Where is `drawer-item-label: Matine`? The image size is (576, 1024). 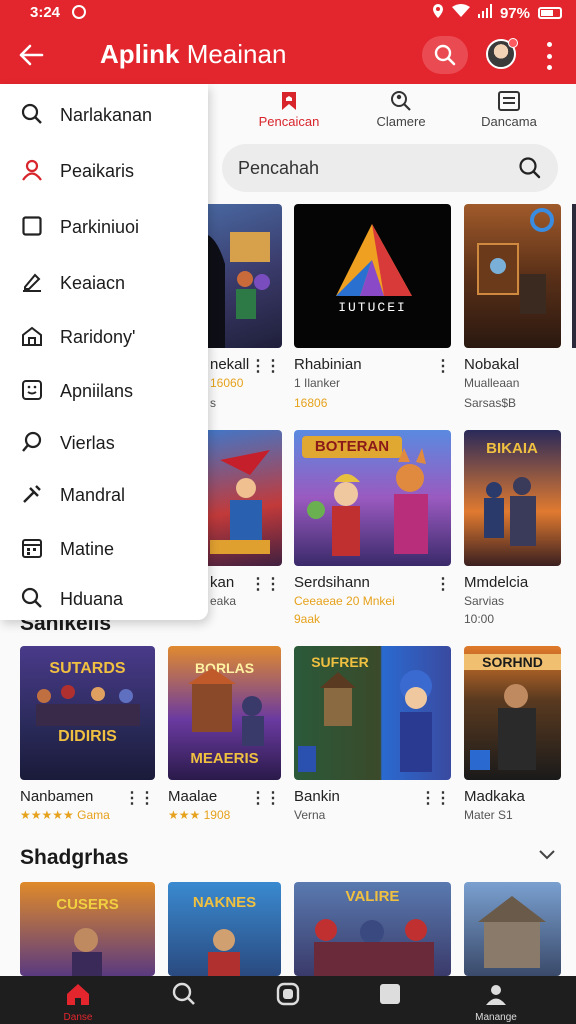 drawer-item-label: Matine is located at coordinates (87, 549).